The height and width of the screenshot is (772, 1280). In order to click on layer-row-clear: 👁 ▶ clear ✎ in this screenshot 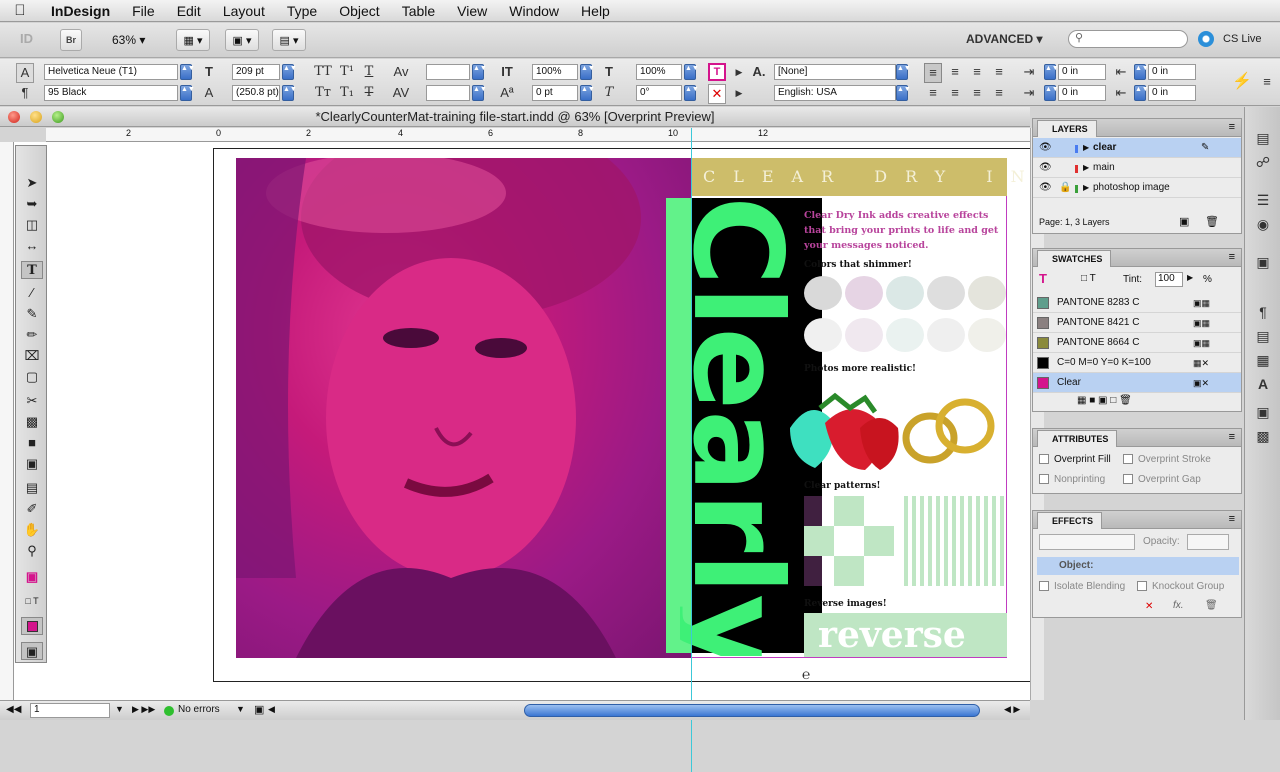, I will do `click(1137, 148)`.